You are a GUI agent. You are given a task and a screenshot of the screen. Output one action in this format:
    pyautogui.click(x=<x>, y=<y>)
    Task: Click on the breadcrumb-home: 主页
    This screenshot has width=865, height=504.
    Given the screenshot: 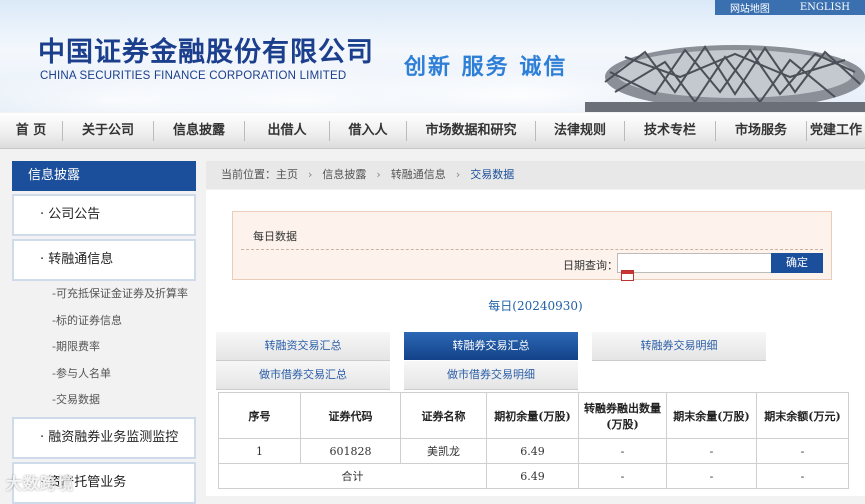 What is the action you would take?
    pyautogui.click(x=287, y=175)
    